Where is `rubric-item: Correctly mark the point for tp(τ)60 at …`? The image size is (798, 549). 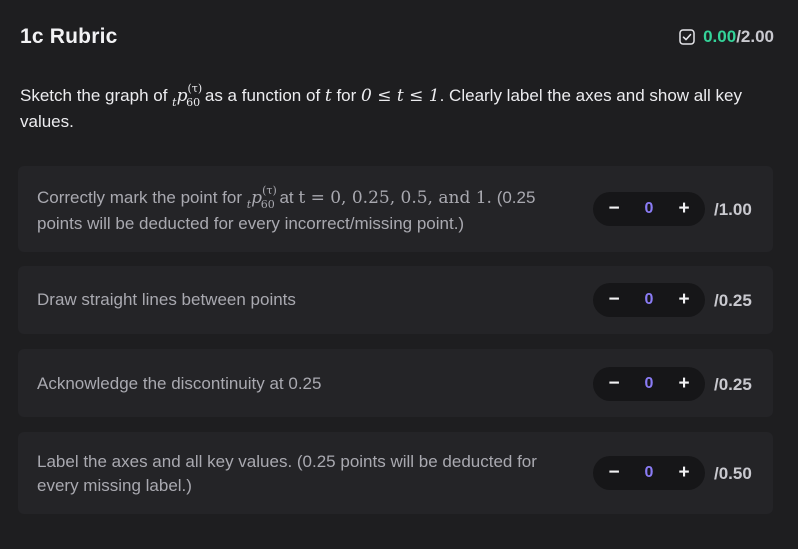 rubric-item: Correctly mark the point for tp(τ)60 at … is located at coordinates (395, 209).